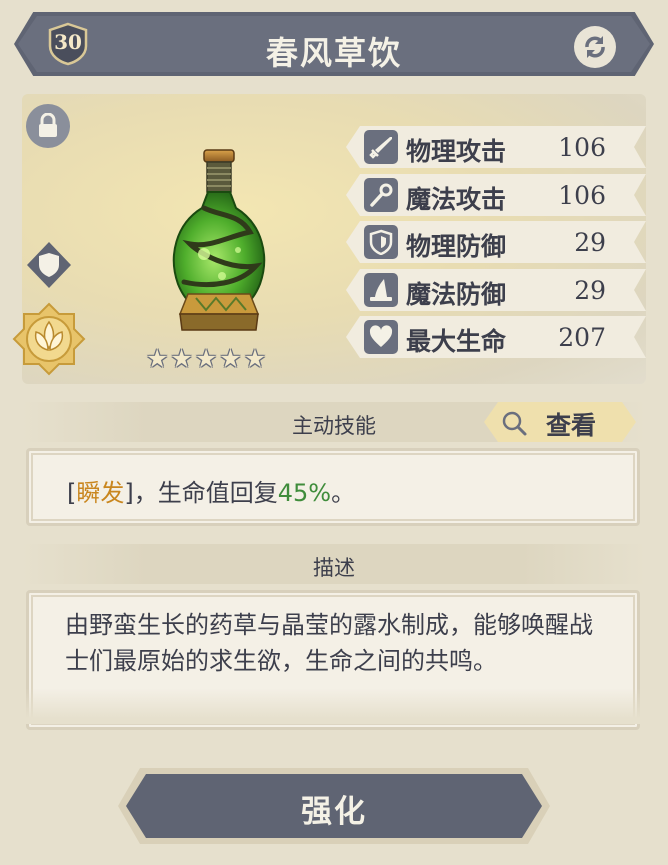 The width and height of the screenshot is (668, 865). What do you see at coordinates (456, 246) in the screenshot?
I see `stat-label: 物理防御` at bounding box center [456, 246].